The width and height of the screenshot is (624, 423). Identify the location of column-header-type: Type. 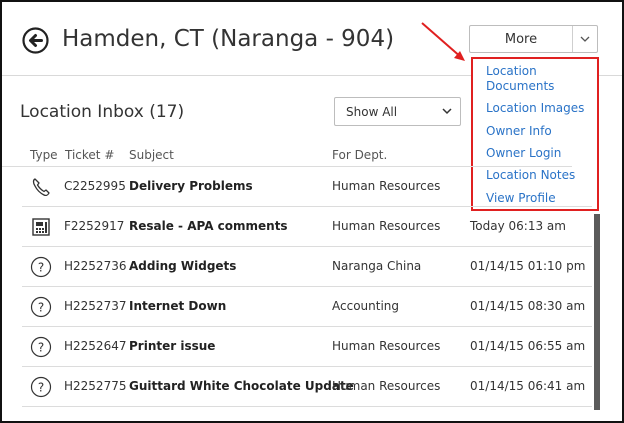
(44, 155).